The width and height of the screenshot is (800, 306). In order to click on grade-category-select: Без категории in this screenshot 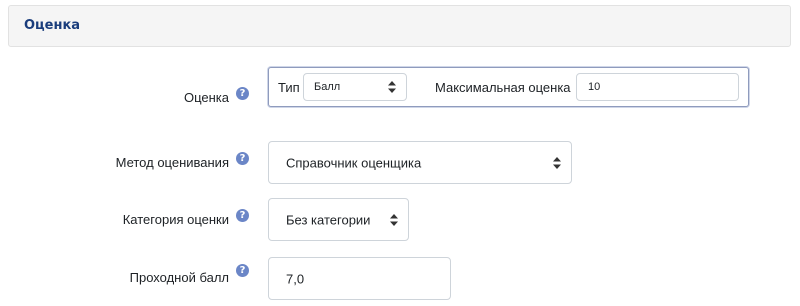, I will do `click(338, 219)`.